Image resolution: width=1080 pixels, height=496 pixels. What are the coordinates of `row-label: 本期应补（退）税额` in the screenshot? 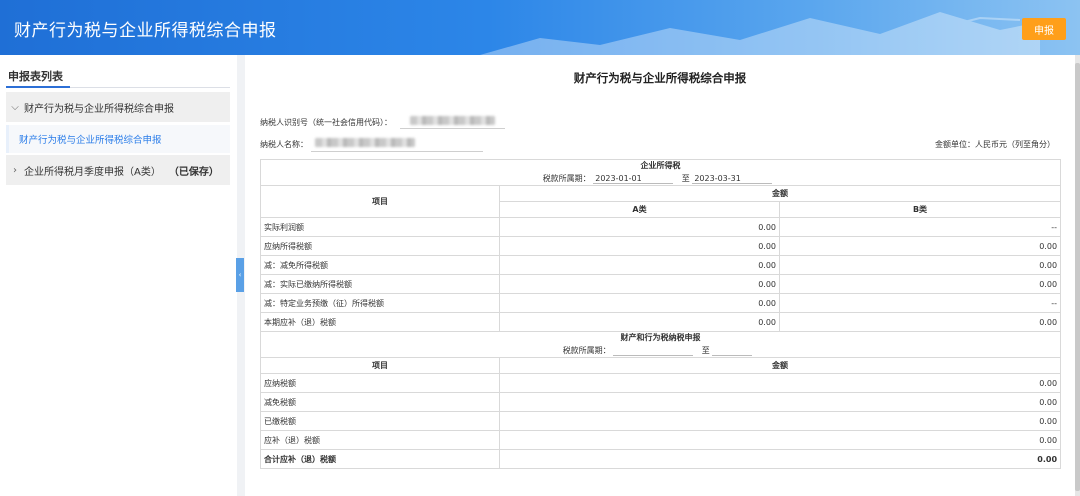 It's located at (380, 322).